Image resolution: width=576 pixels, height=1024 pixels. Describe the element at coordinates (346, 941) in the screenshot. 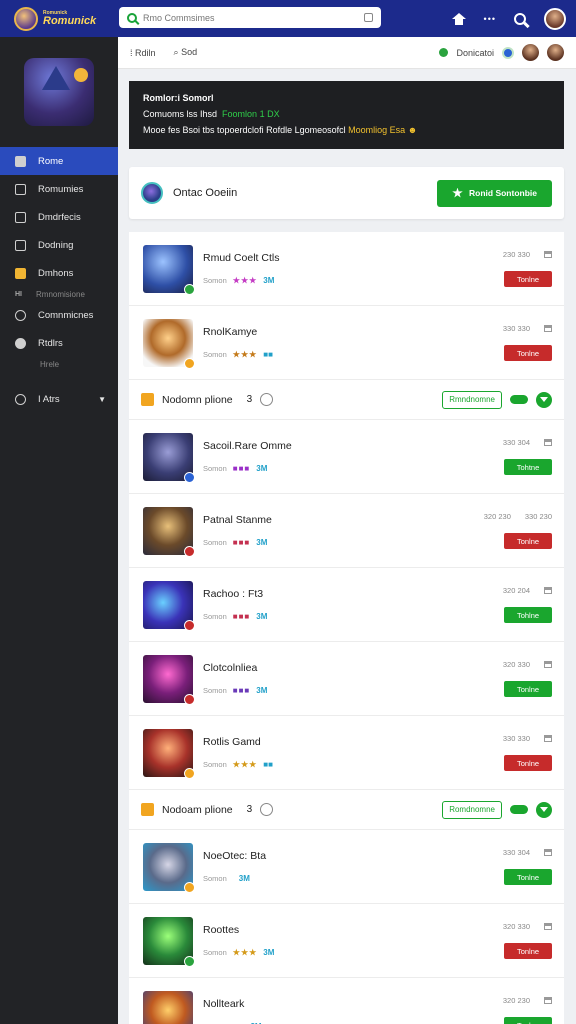

I see `list-item: Roottes Somon ★★★ 3M 320 330 Tonlne` at that location.